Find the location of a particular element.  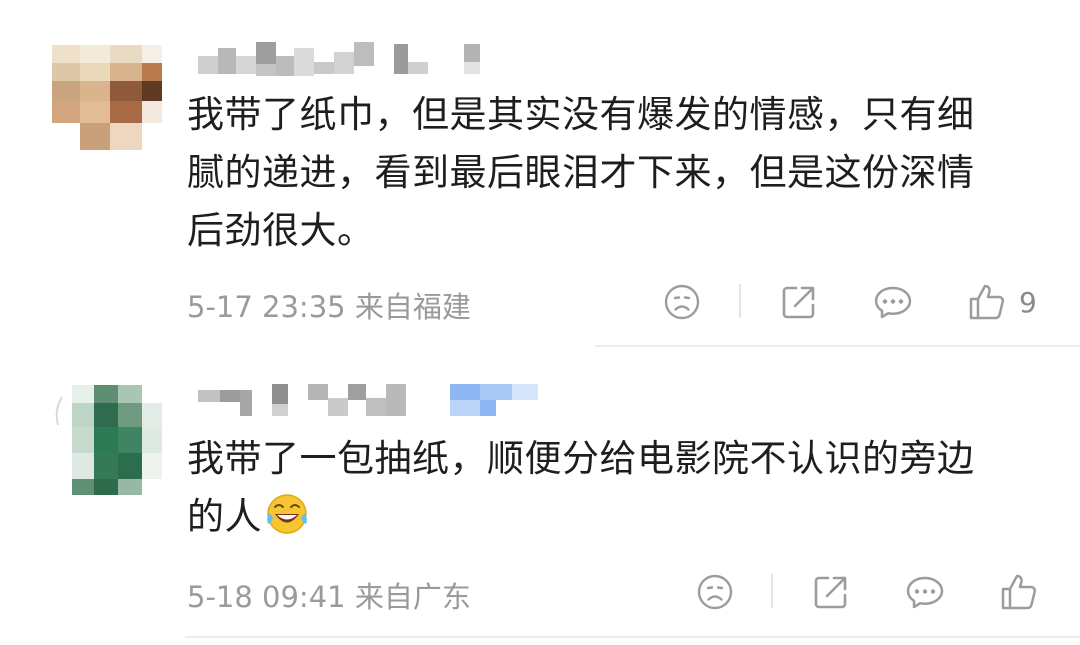

comment-text: 我带了一包抽纸，顺便分给电影院不认识的旁边 的人 is located at coordinates (612, 488).